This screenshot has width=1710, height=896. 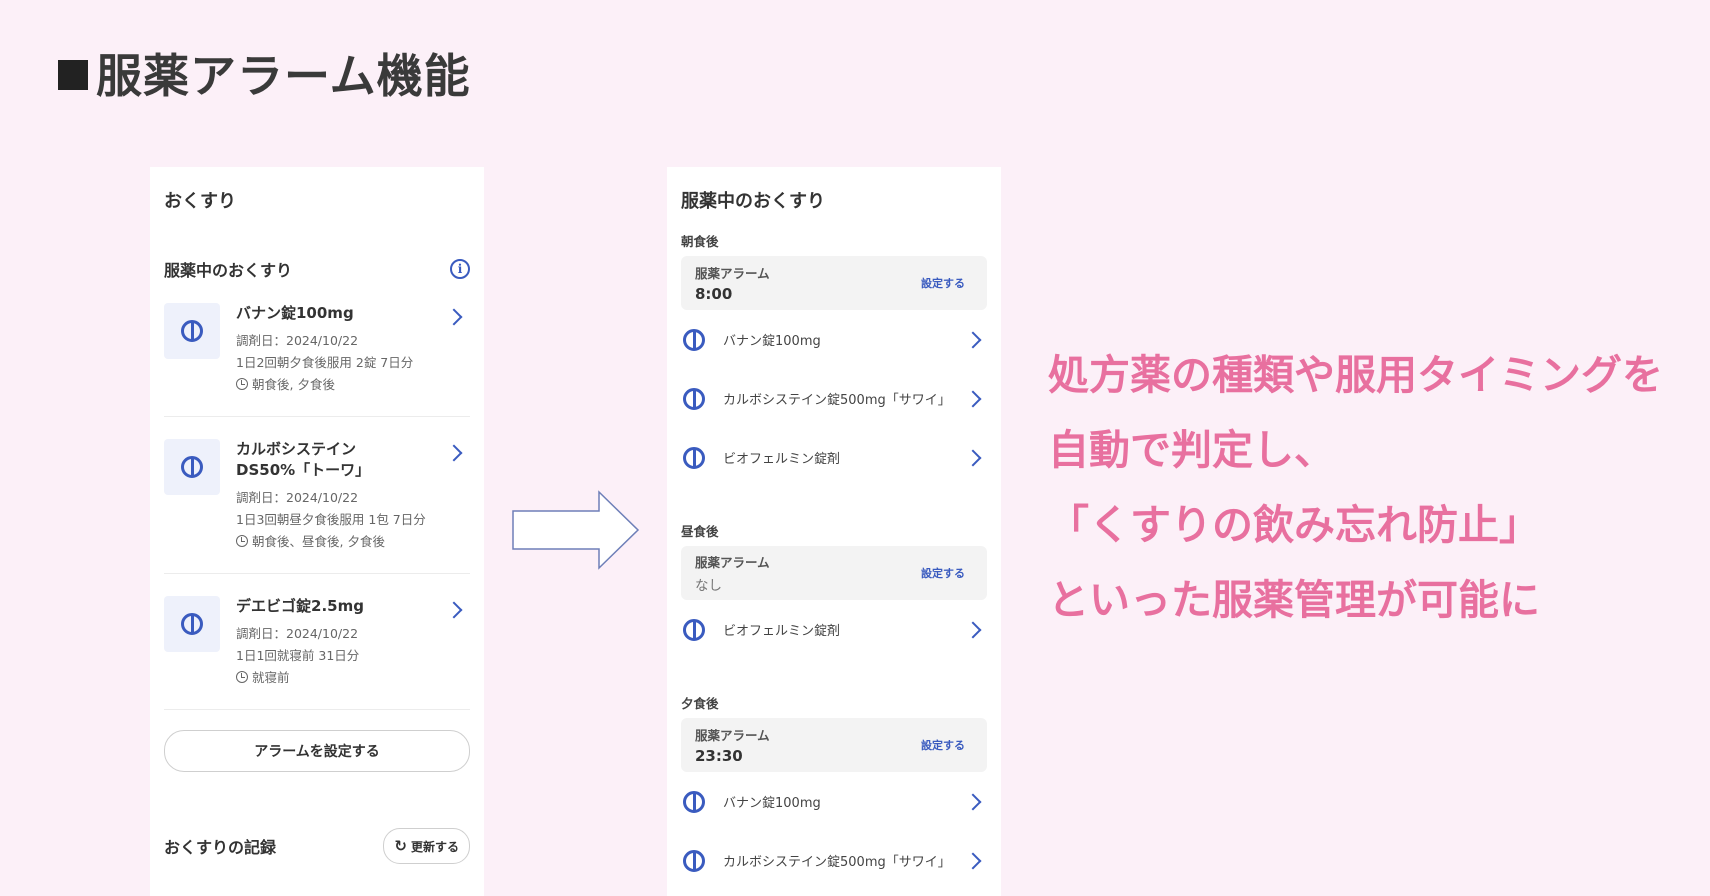 What do you see at coordinates (700, 703) in the screenshot?
I see `slot-label: 夕食後` at bounding box center [700, 703].